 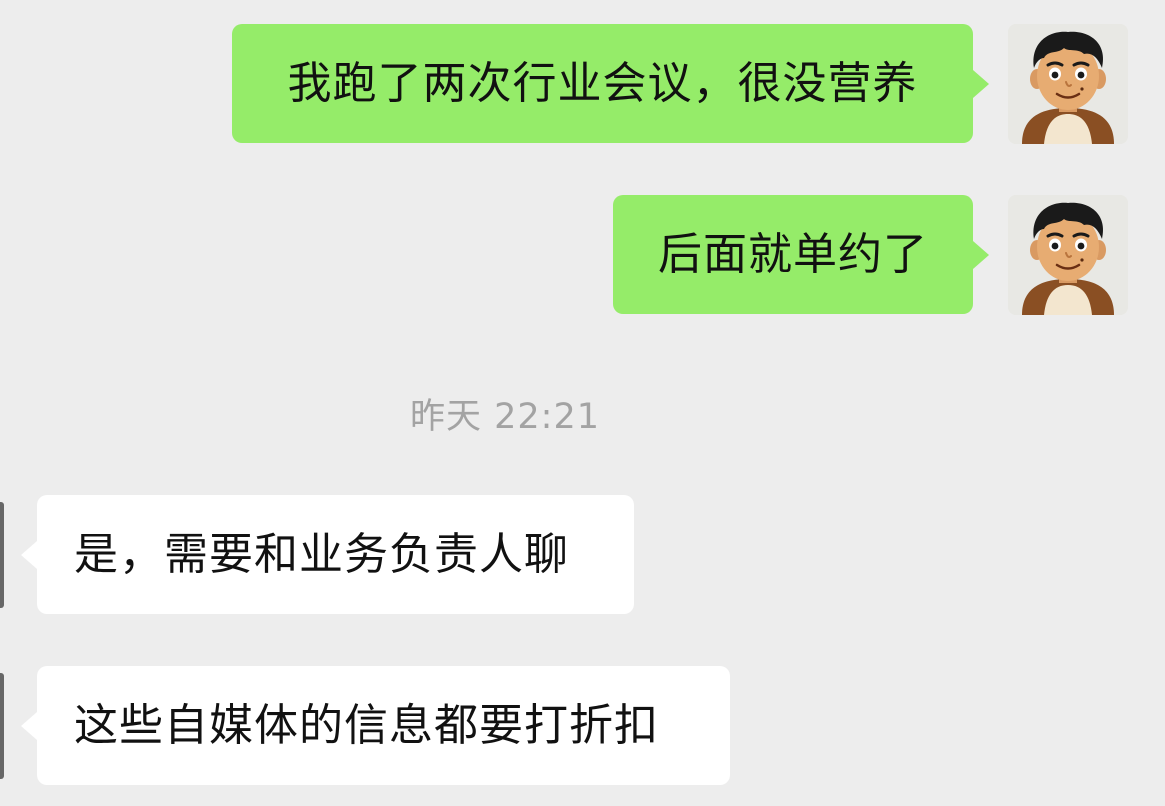 What do you see at coordinates (505, 417) in the screenshot?
I see `message-timestamp: 昨天 22:21` at bounding box center [505, 417].